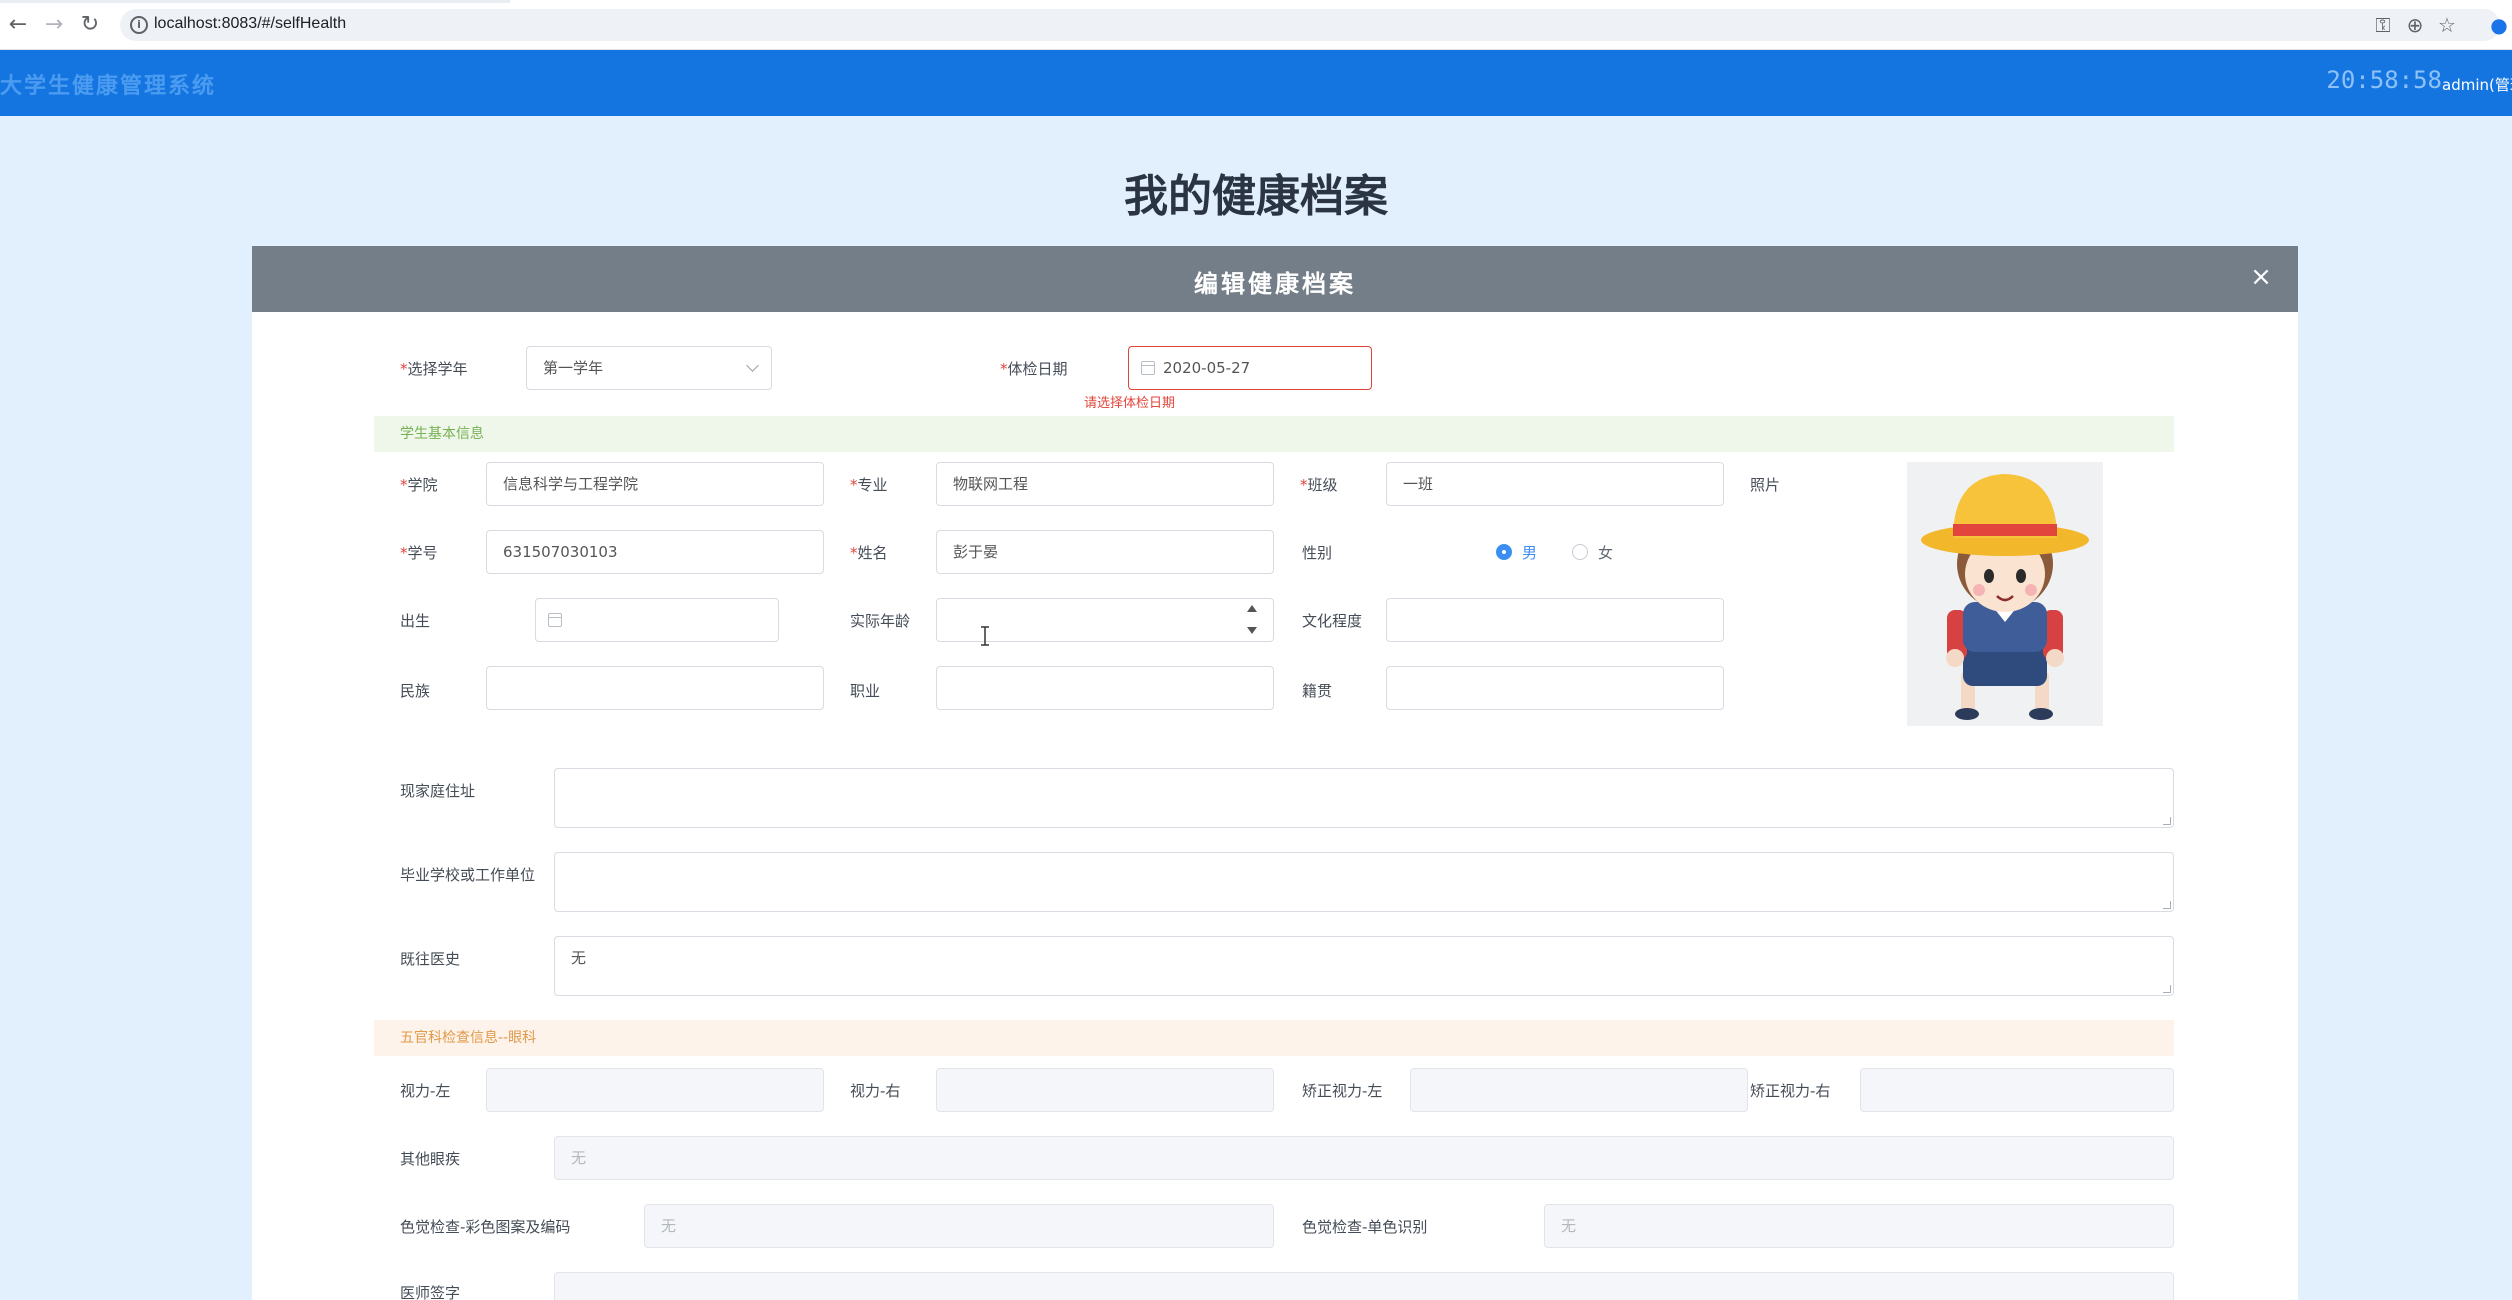  What do you see at coordinates (1274, 1038) in the screenshot?
I see `section-eye-exam: 五官科检查信息--眼科` at bounding box center [1274, 1038].